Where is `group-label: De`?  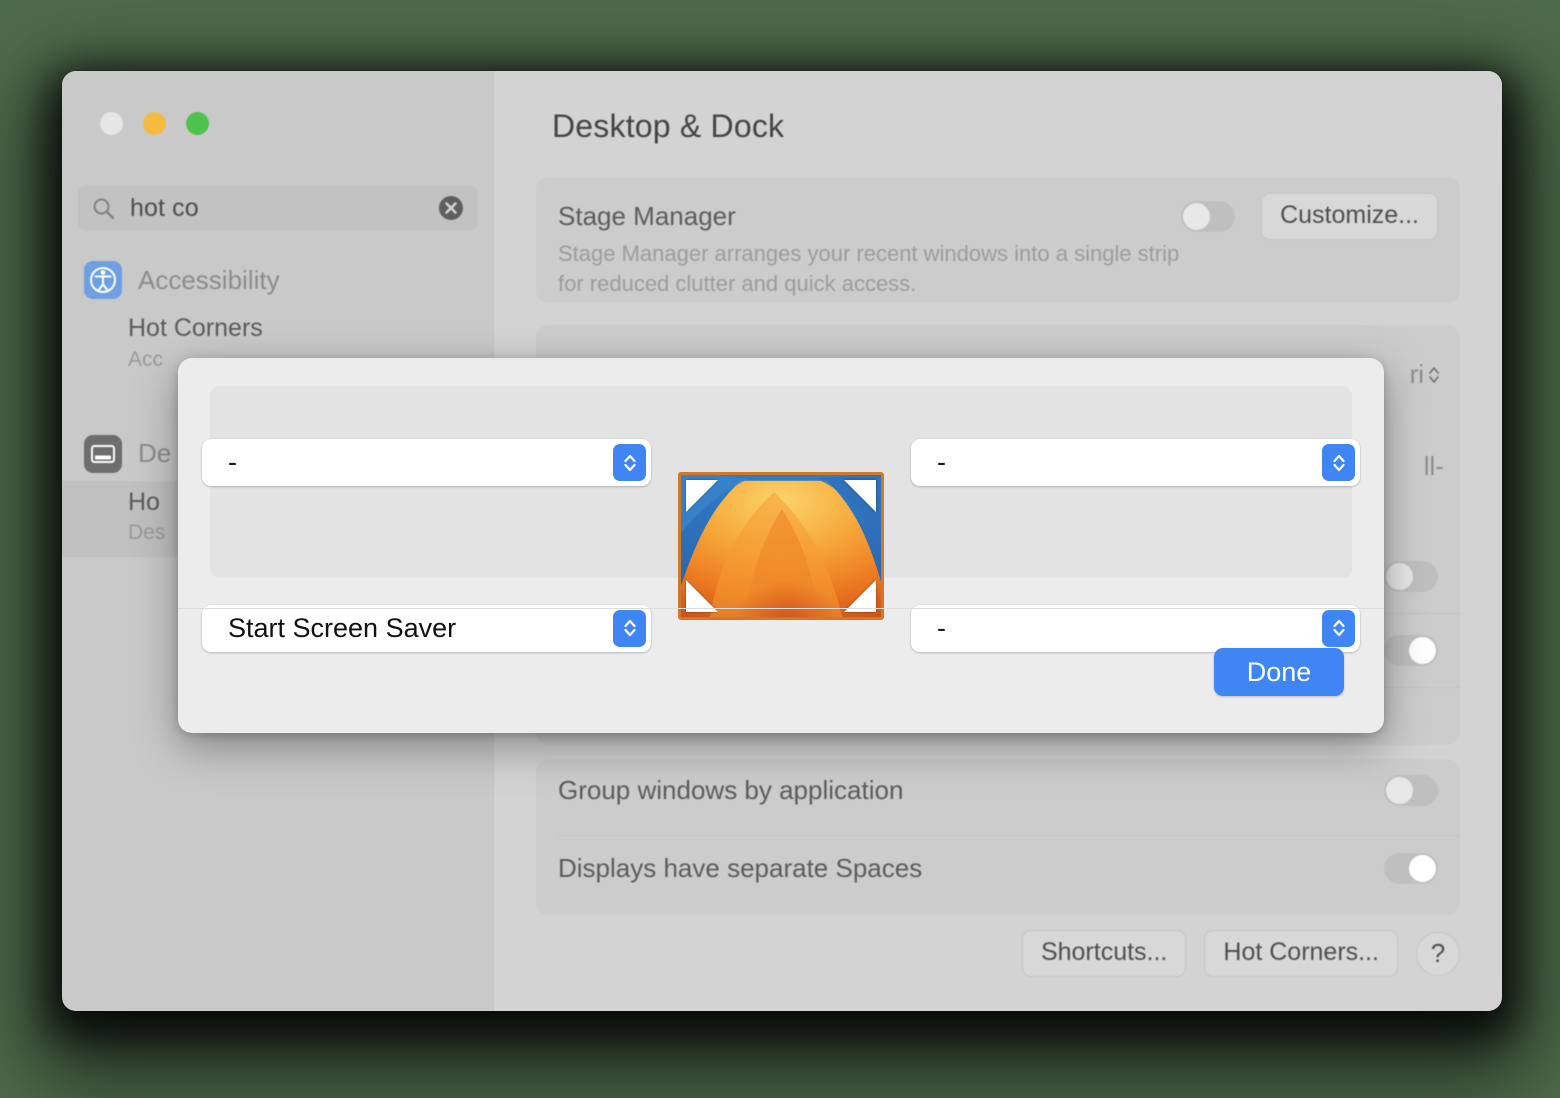 group-label: De is located at coordinates (155, 453).